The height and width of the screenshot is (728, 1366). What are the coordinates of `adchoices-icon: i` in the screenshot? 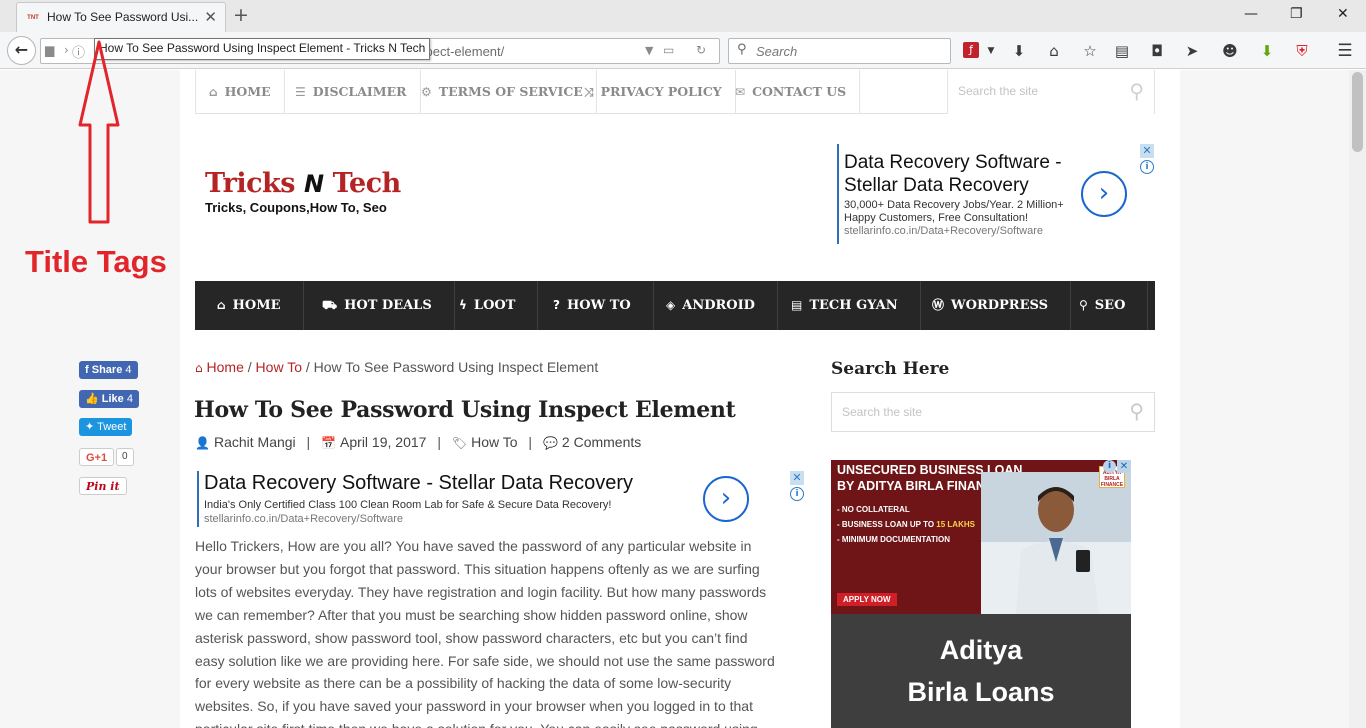 It's located at (1109, 466).